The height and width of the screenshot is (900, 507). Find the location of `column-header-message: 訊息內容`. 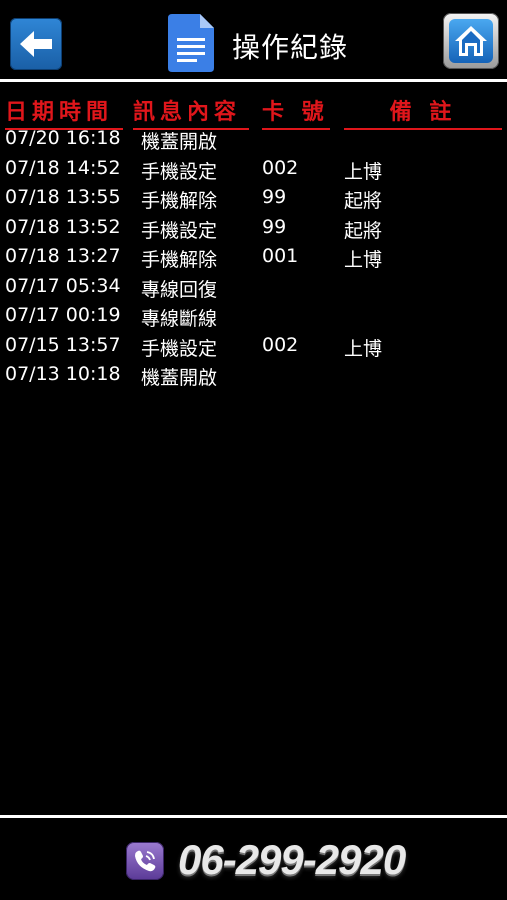

column-header-message: 訊息內容 is located at coordinates (191, 112).